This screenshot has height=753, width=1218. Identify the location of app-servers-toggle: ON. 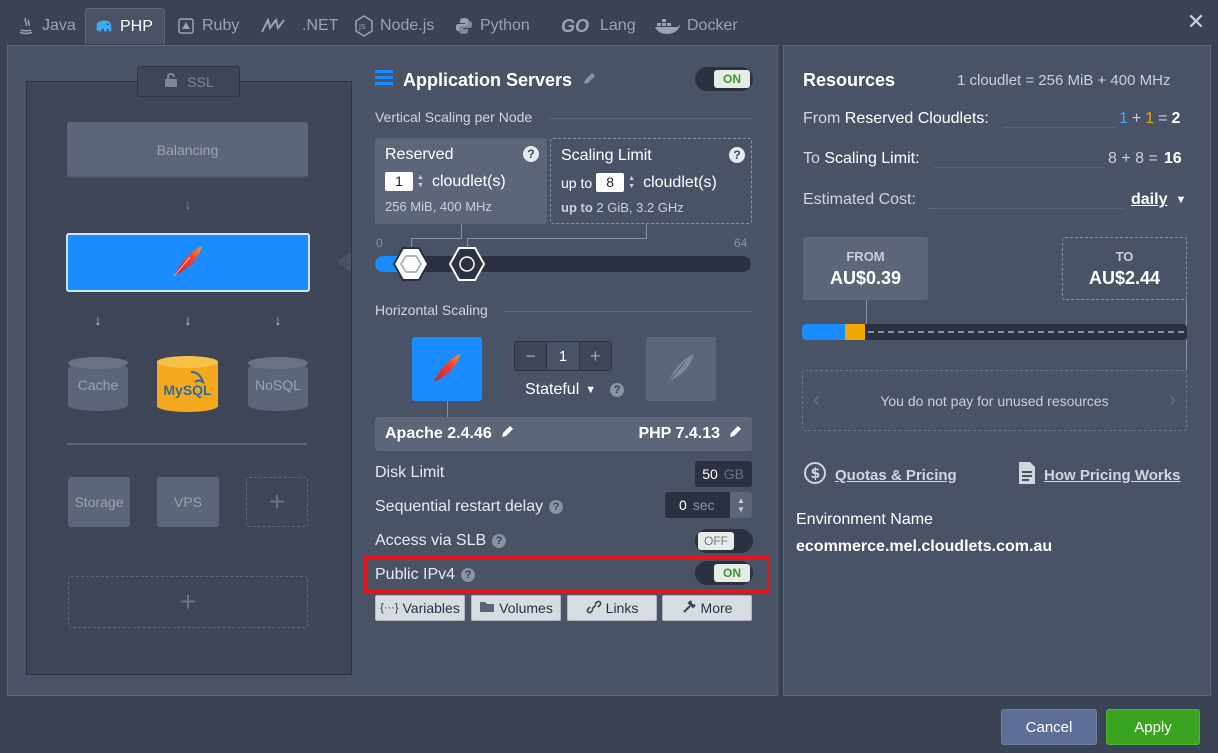
(724, 79).